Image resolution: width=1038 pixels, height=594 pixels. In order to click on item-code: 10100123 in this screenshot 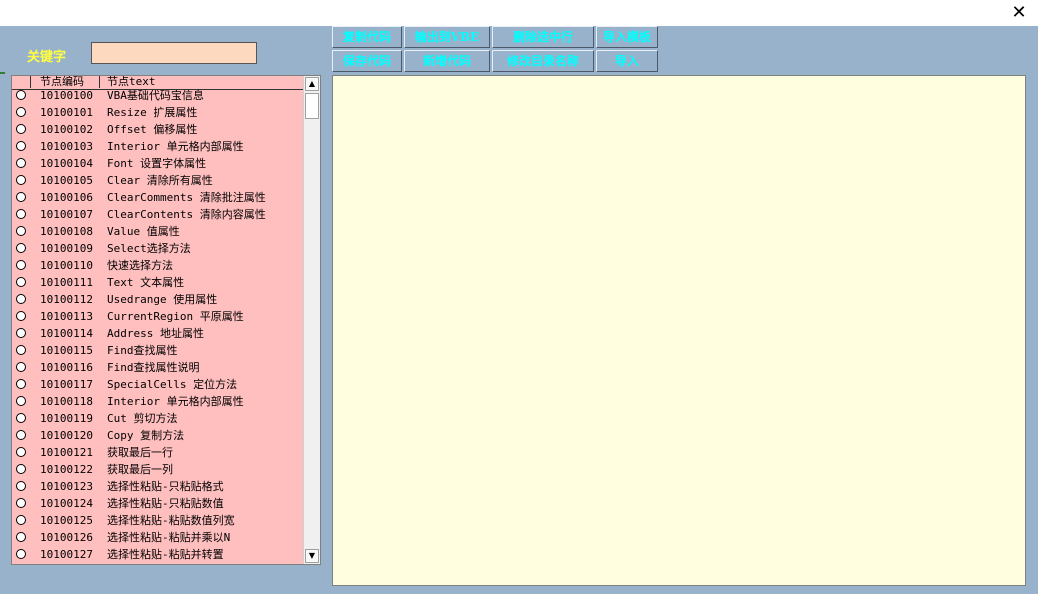, I will do `click(66, 486)`.